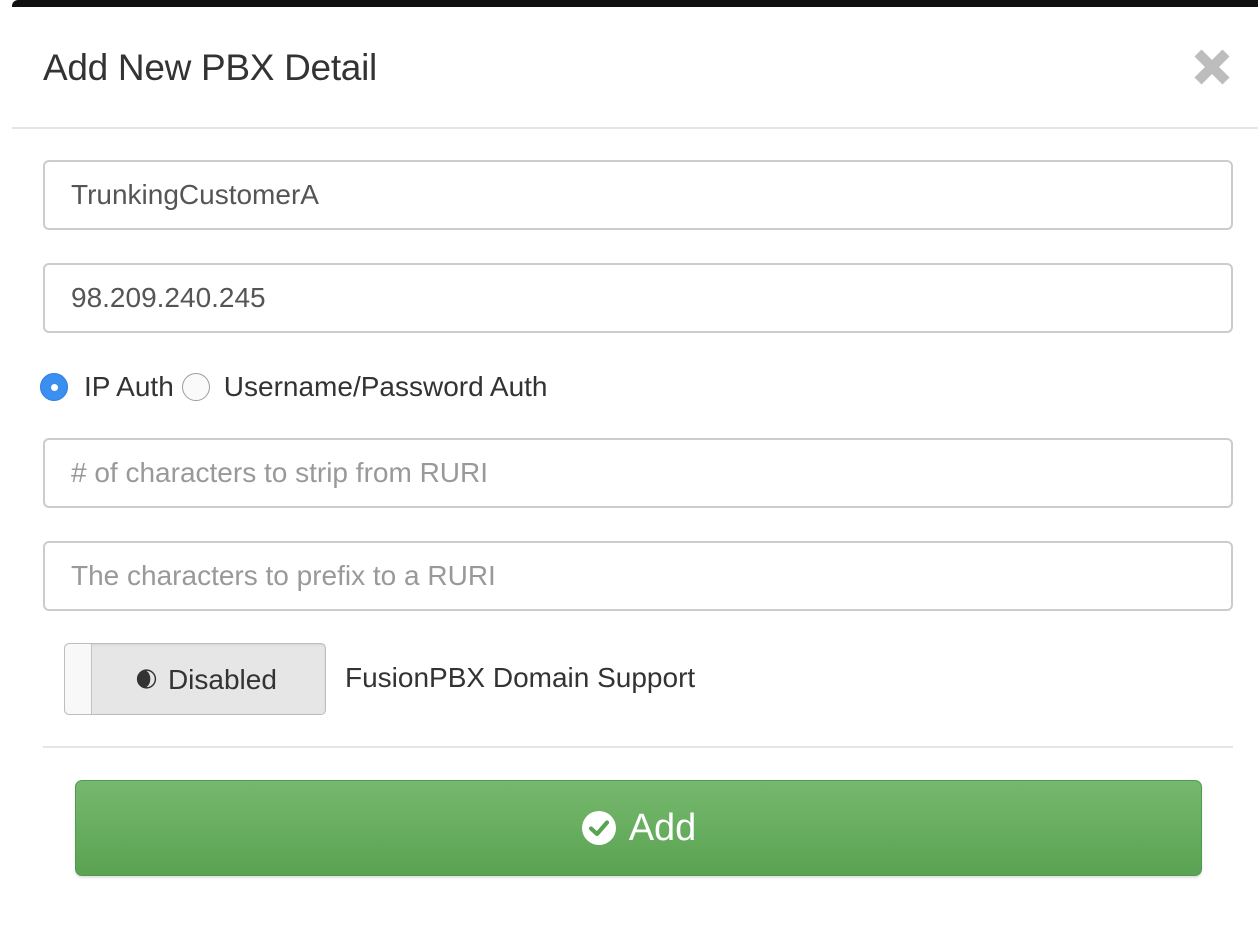 The width and height of the screenshot is (1258, 928). I want to click on modal-title: Add New PBX Detail, so click(210, 67).